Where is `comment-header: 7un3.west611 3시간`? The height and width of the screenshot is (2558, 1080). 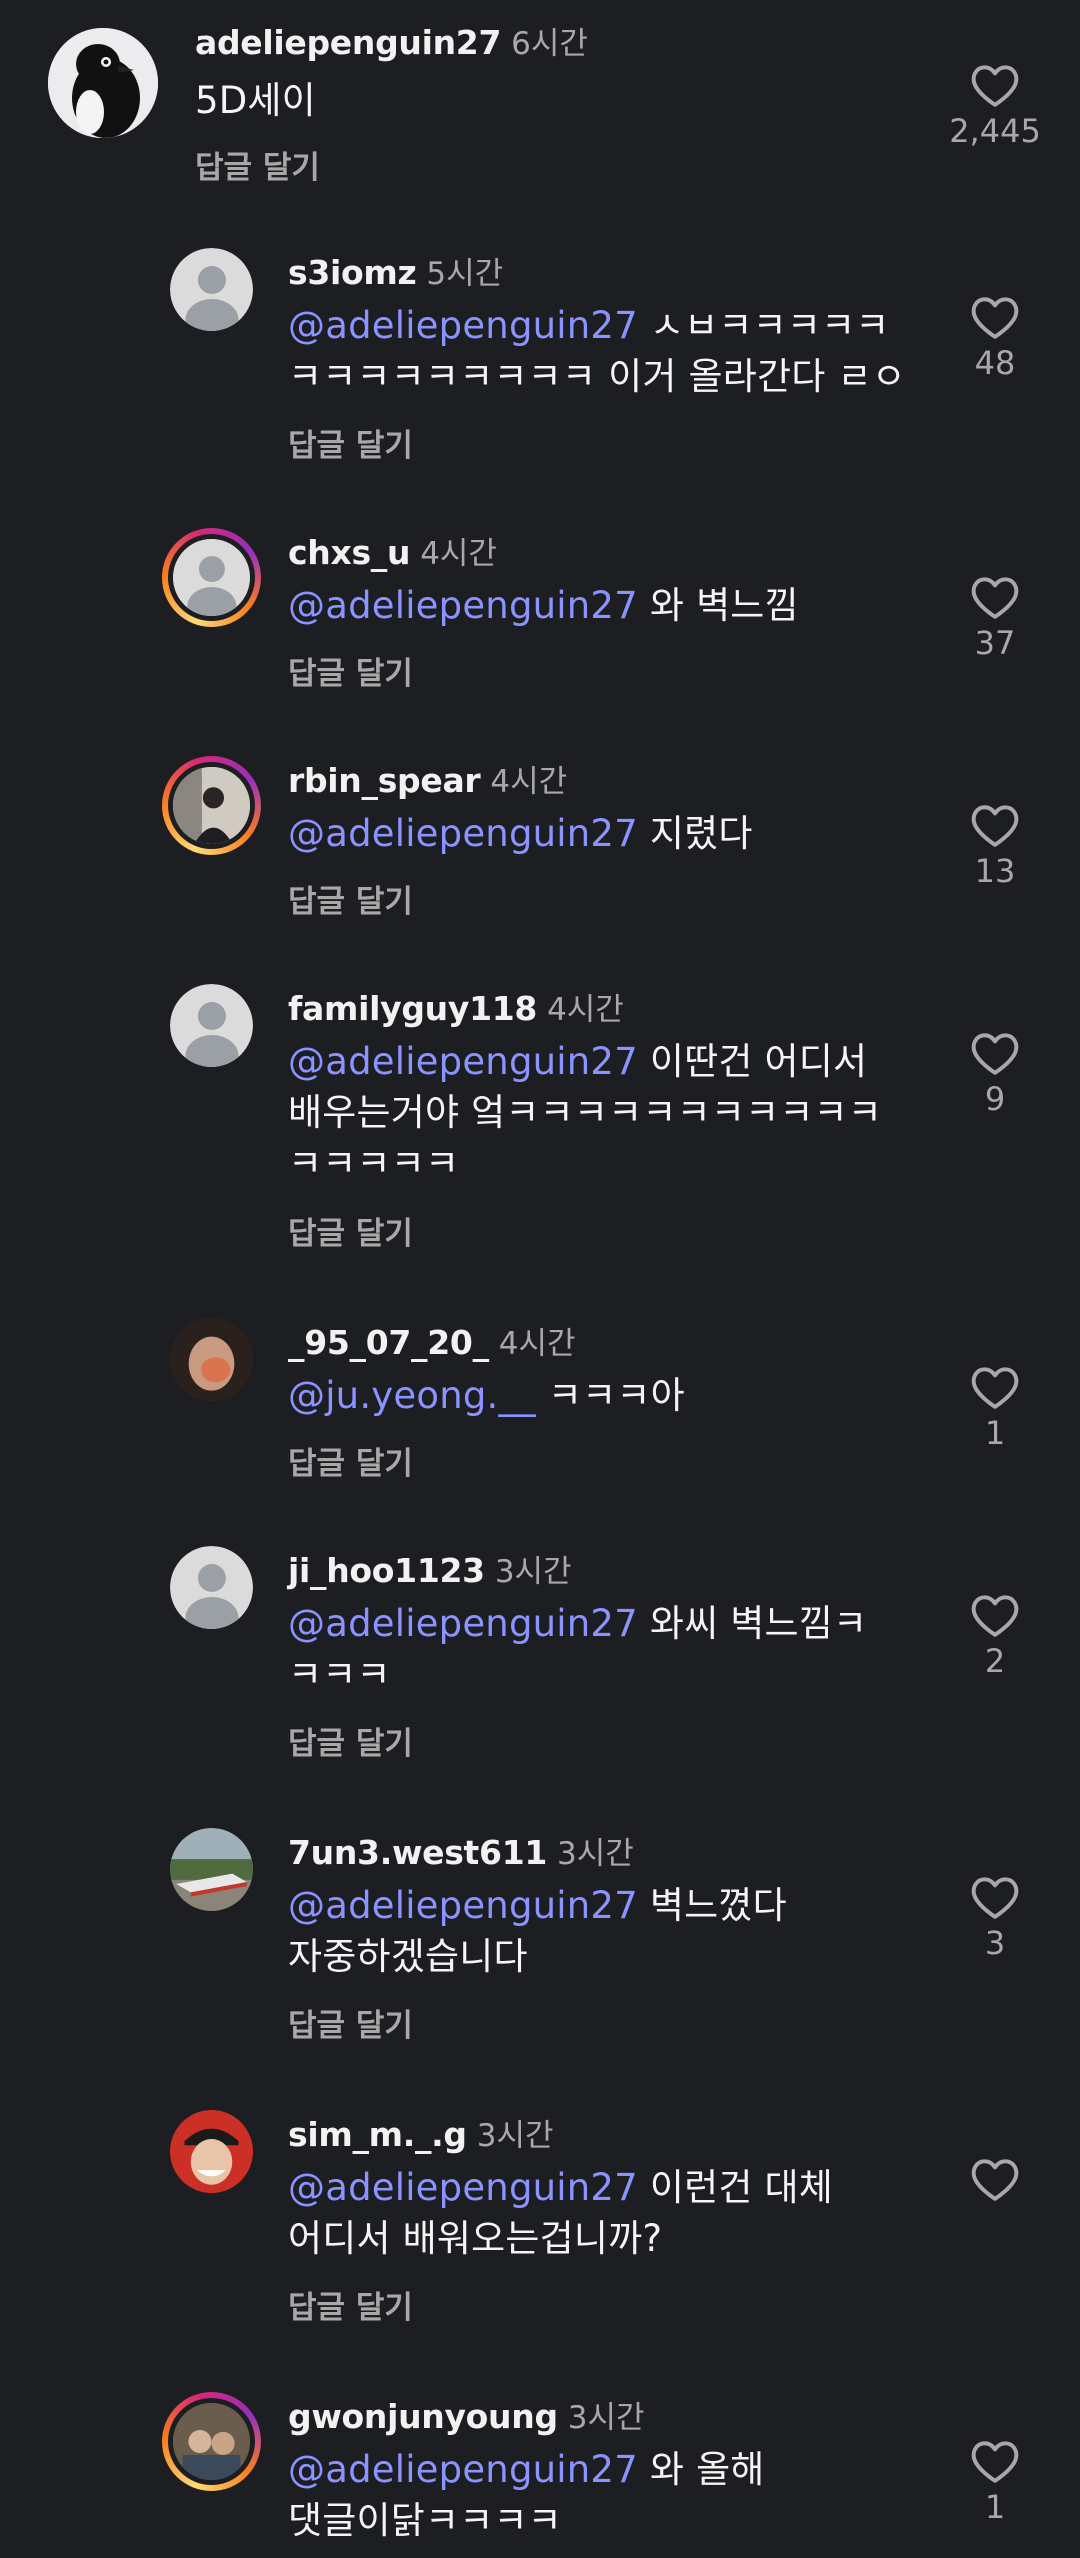 comment-header: 7un3.west611 3시간 is located at coordinates (461, 1850).